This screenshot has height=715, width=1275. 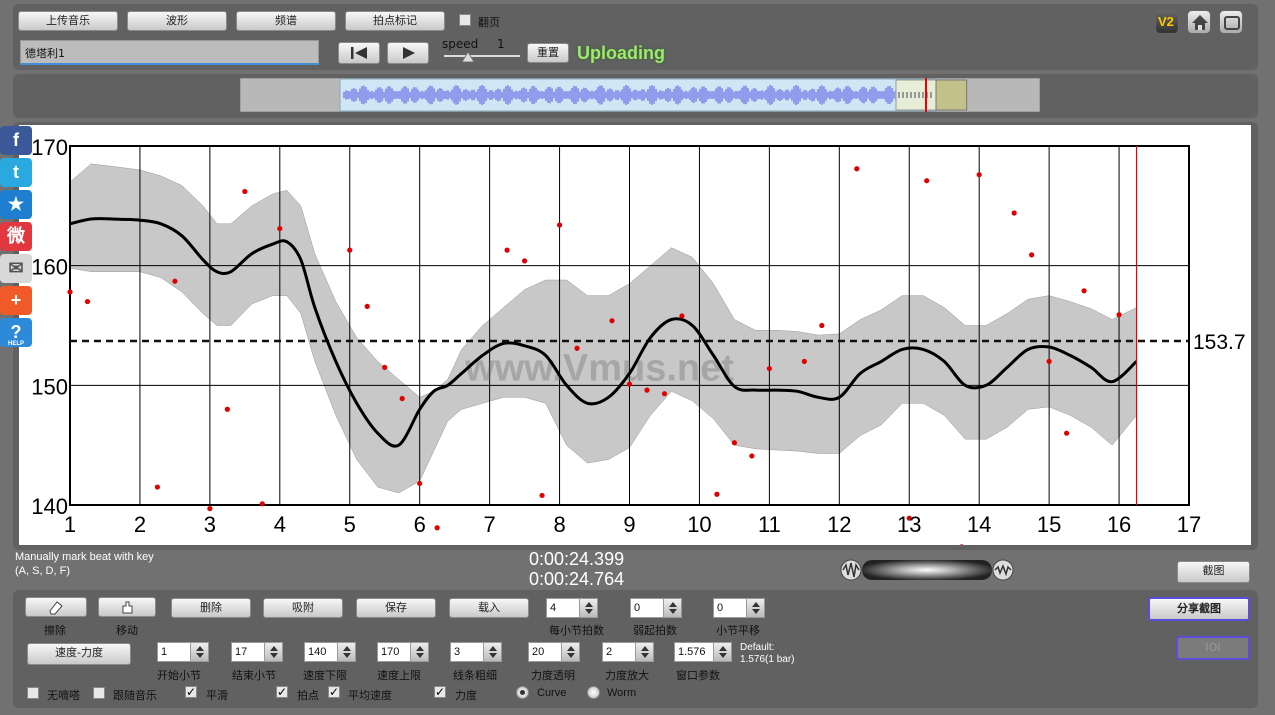 I want to click on beats-checkbox: ✓, so click(x=282, y=692).